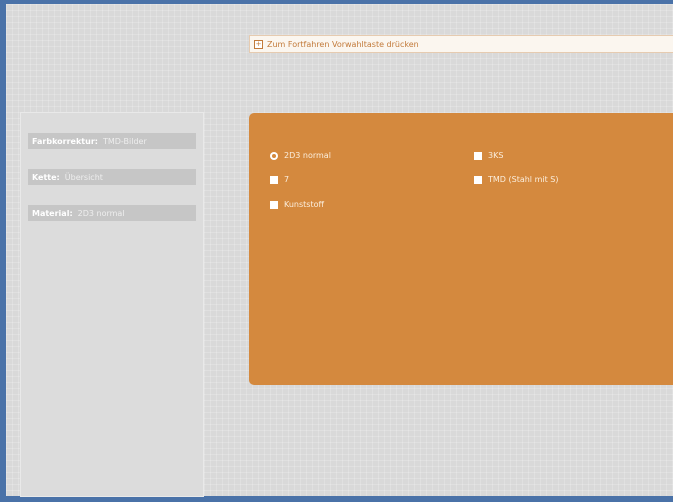 The image size is (673, 502). I want to click on field-label: Kette:, so click(46, 177).